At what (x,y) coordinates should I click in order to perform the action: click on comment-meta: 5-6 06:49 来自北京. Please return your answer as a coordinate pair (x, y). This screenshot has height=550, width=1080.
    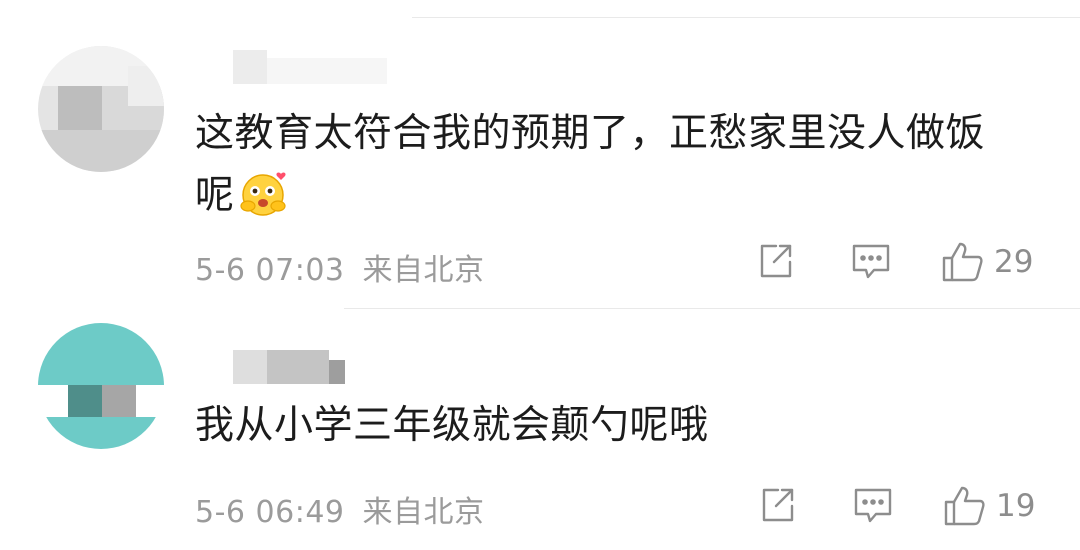
    Looking at the image, I should click on (340, 509).